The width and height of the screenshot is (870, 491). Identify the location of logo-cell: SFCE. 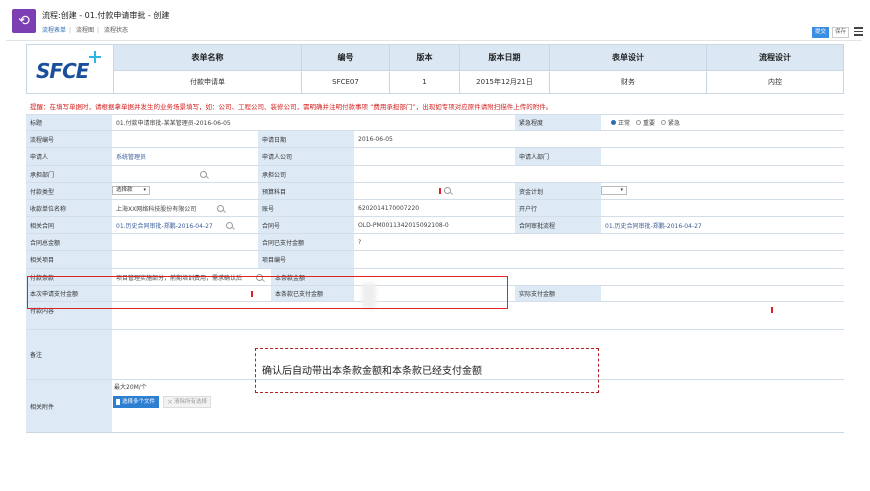
(70, 69).